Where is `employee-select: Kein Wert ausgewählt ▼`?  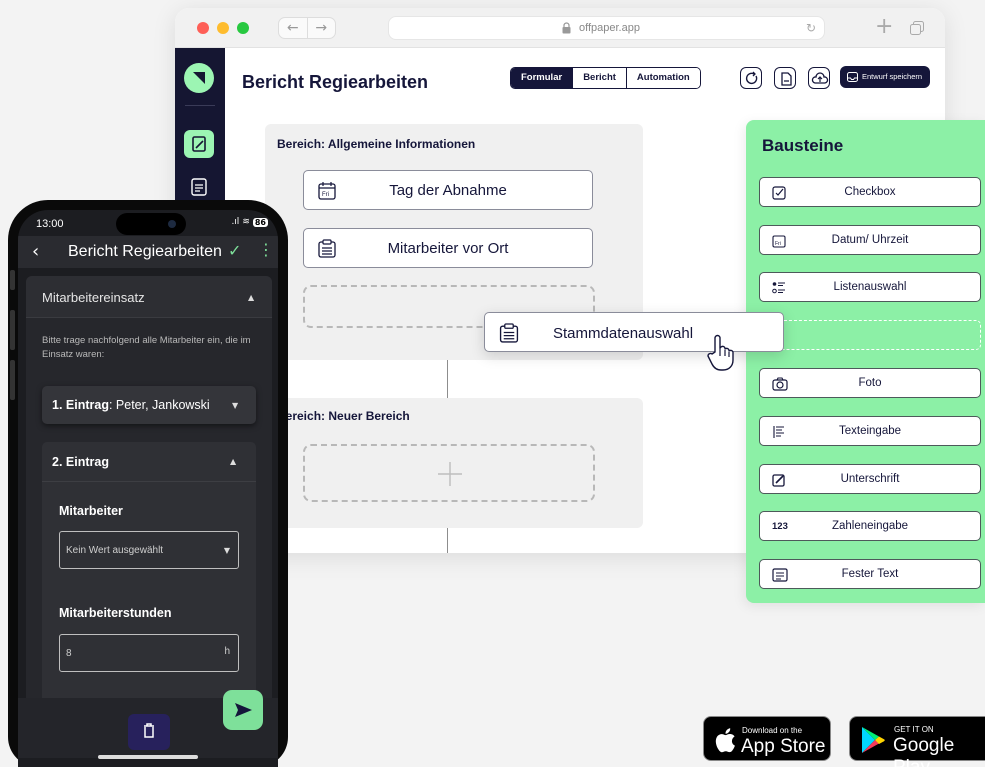
employee-select: Kein Wert ausgewählt ▼ is located at coordinates (149, 550).